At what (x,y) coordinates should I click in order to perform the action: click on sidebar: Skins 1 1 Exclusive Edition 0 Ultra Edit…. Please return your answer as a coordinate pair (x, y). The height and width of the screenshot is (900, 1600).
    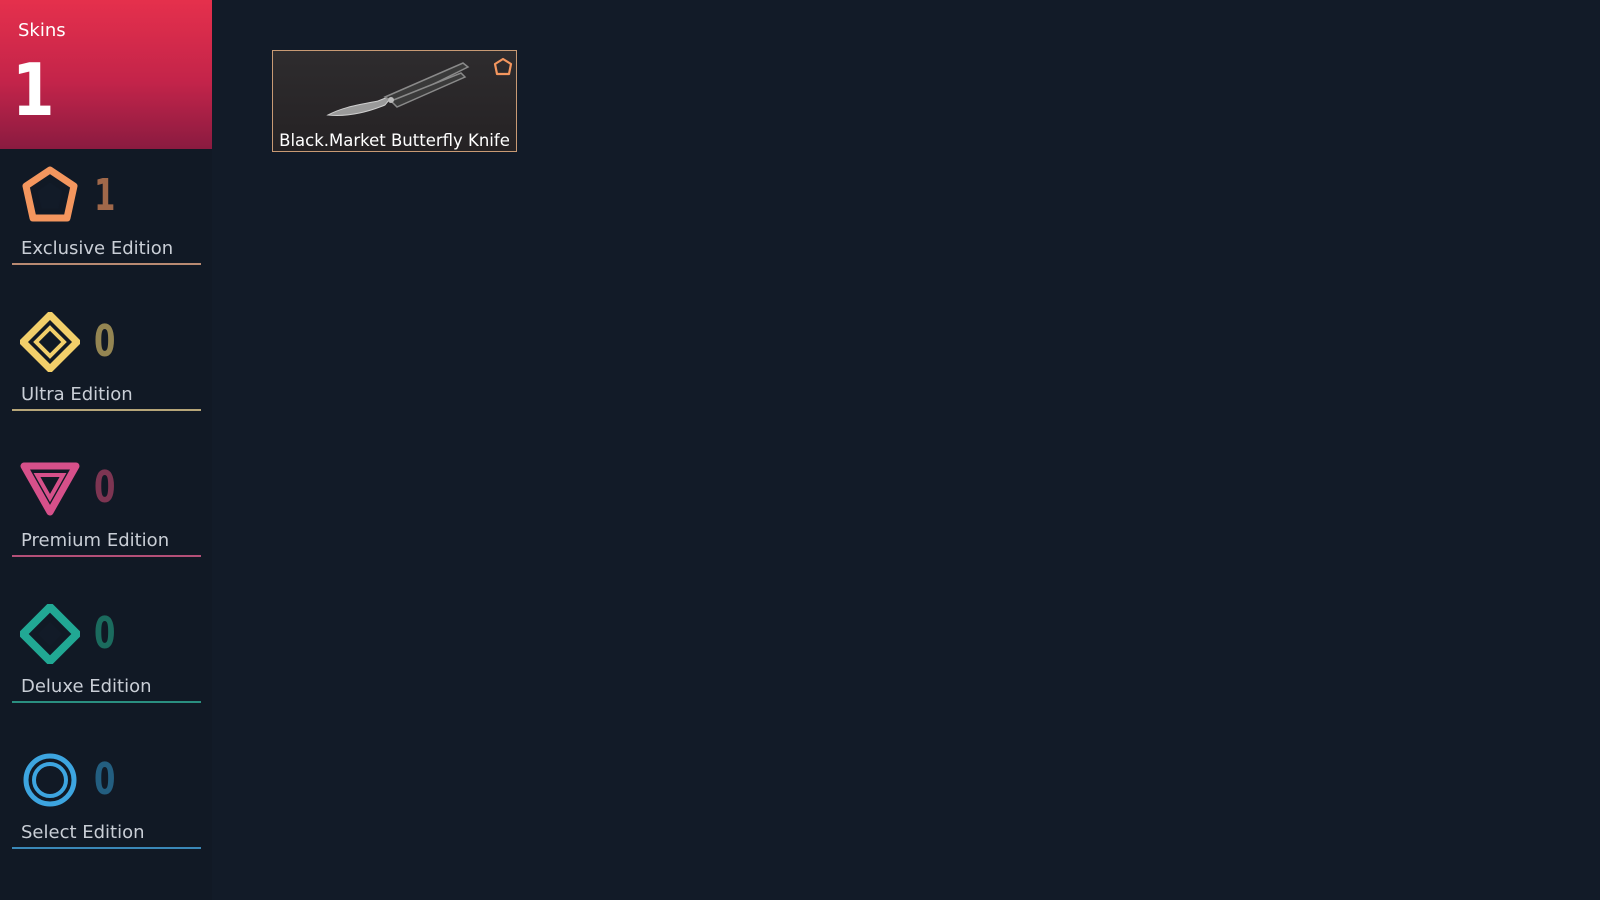
    Looking at the image, I should click on (106, 450).